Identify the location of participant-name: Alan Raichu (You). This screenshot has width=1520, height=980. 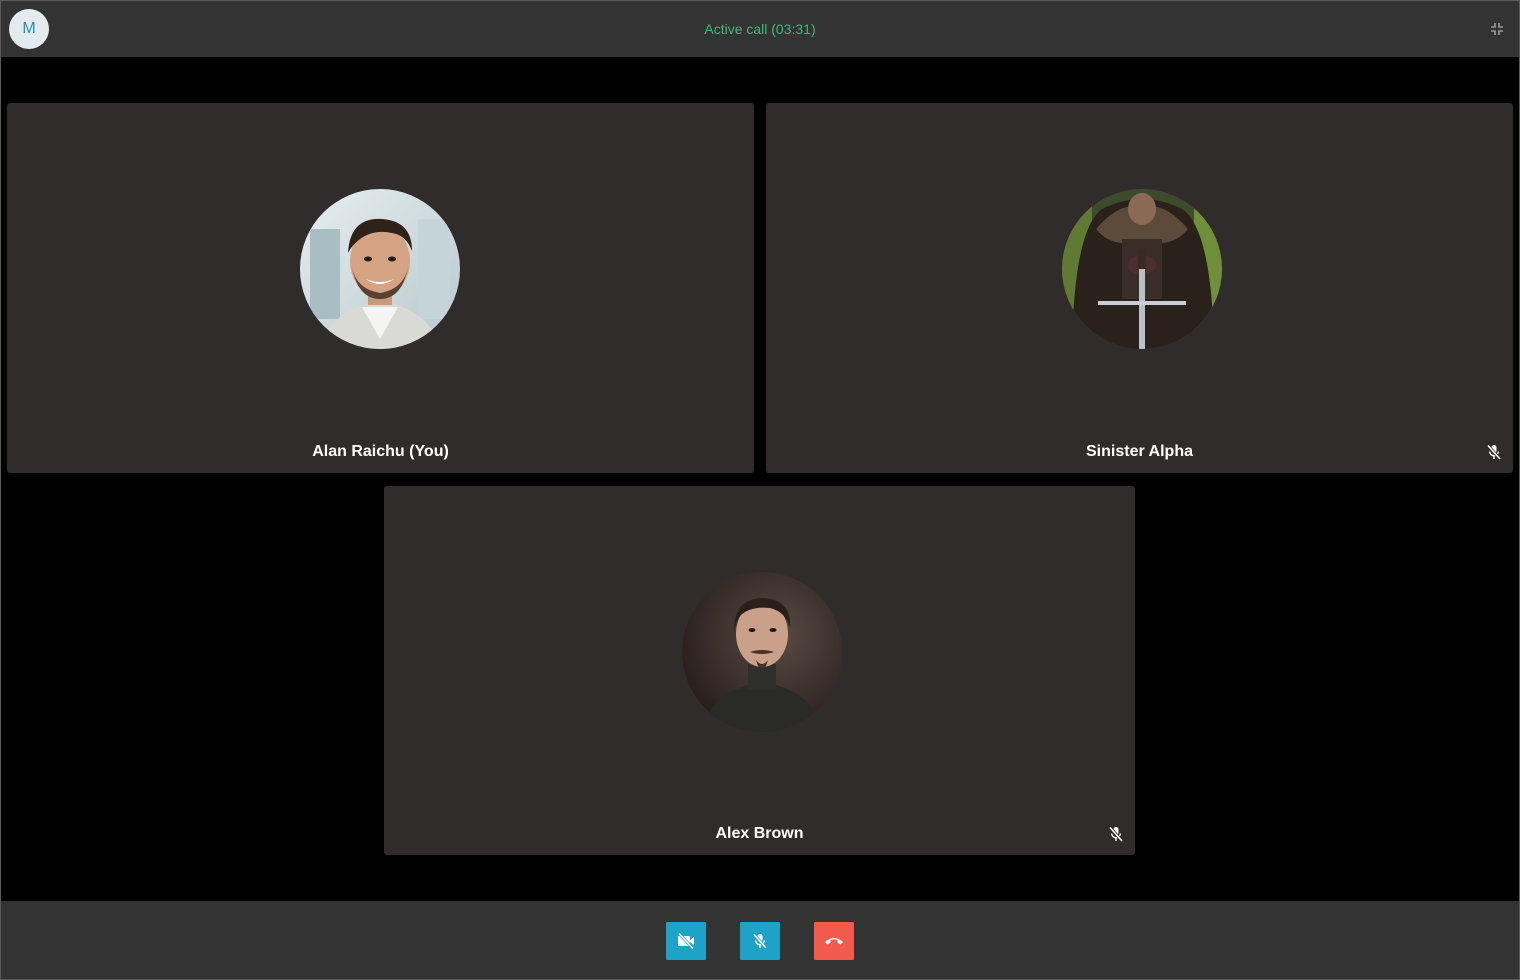
(380, 451).